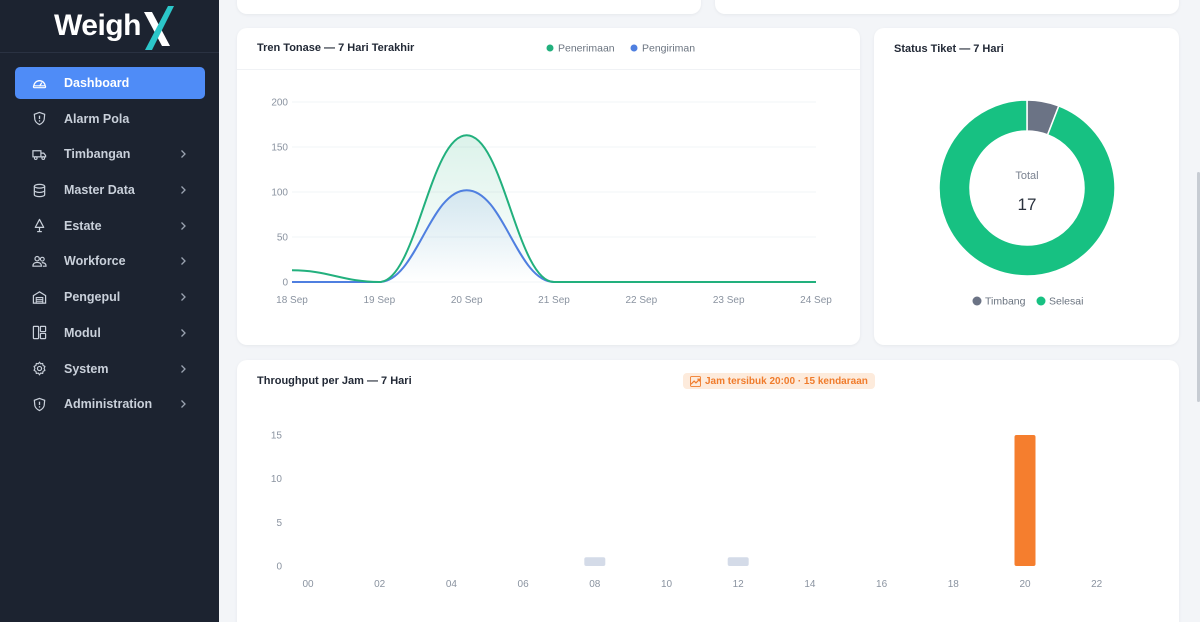 This screenshot has height=622, width=1200. What do you see at coordinates (379, 300) in the screenshot?
I see `x-tick-label: 19 Sep` at bounding box center [379, 300].